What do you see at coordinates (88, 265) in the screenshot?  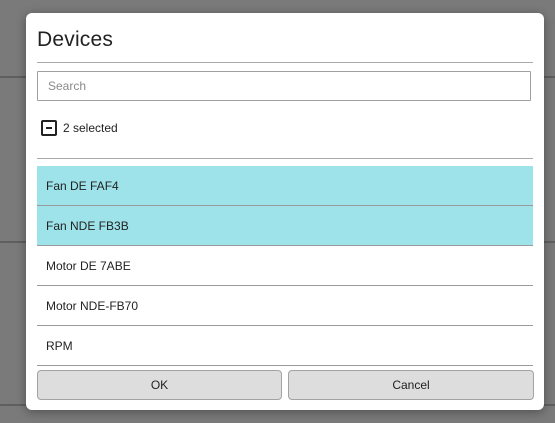 I see `list-item-label: Motor DE 7ABE` at bounding box center [88, 265].